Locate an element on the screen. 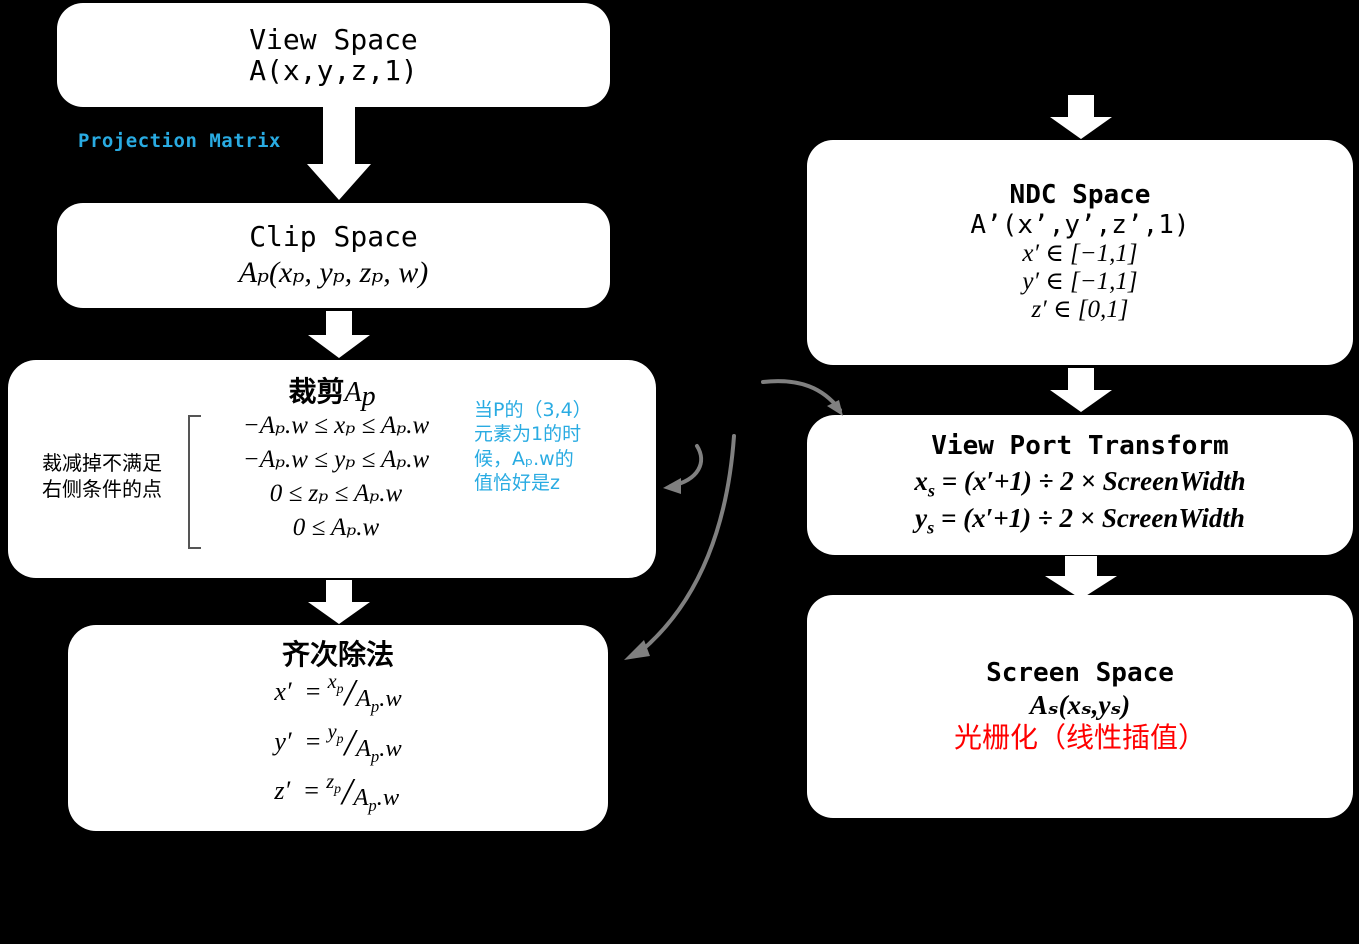 Image resolution: width=1359 pixels, height=944 pixels. division-title: 齐次除法 is located at coordinates (337, 654).